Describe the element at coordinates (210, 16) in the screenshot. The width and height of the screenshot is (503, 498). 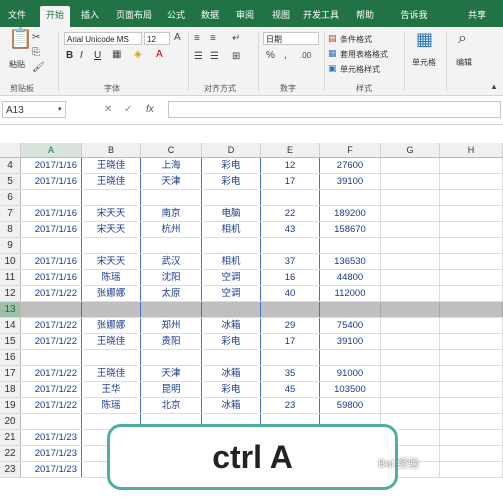
I see `ribbon-tab: 数据` at that location.